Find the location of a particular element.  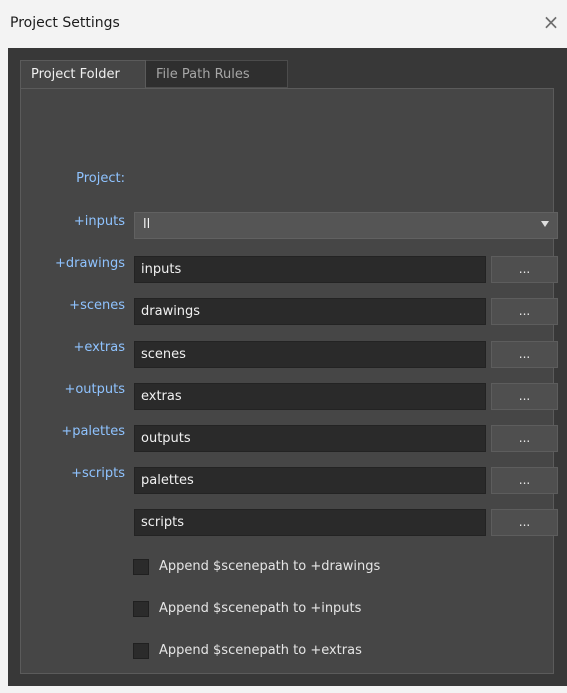

scripts-field: scripts is located at coordinates (310, 522).